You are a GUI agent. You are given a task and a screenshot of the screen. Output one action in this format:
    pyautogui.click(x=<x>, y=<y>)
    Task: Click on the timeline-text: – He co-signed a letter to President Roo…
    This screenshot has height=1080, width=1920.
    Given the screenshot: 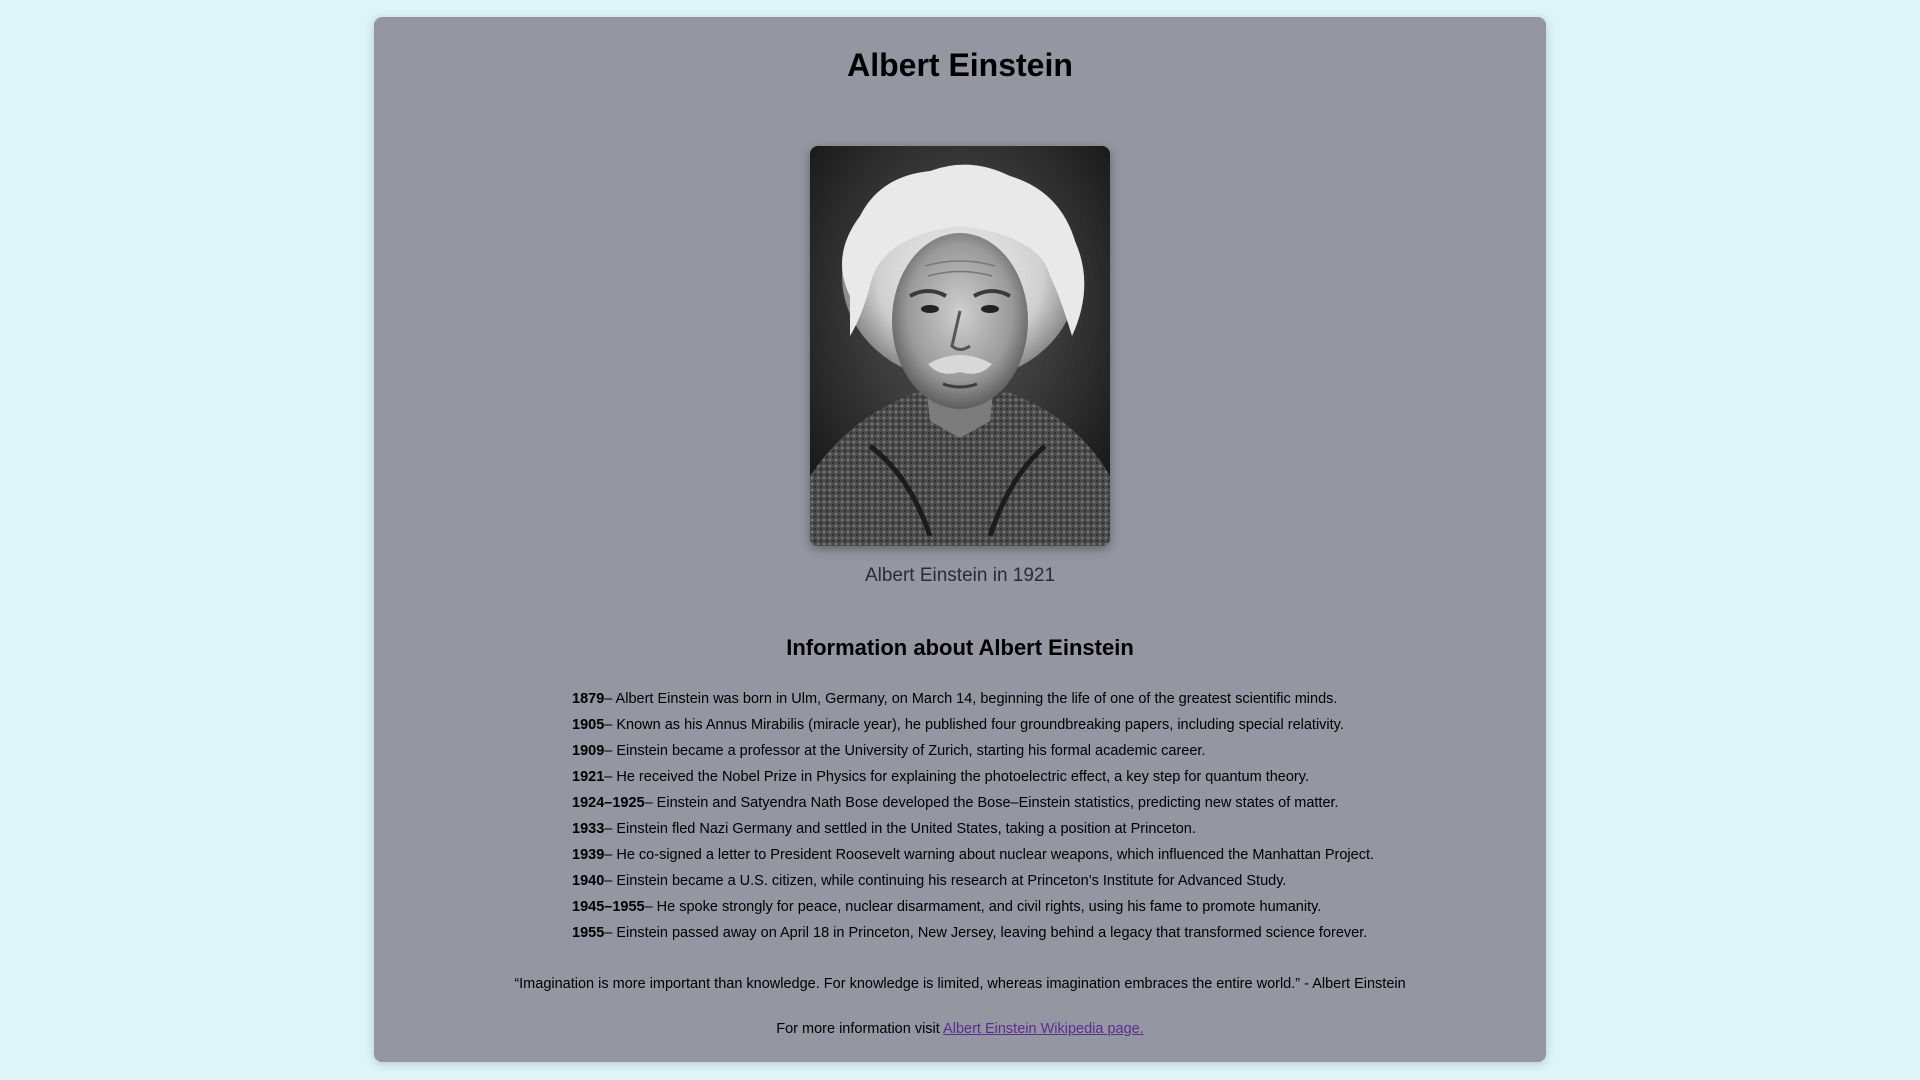 What is the action you would take?
    pyautogui.click(x=989, y=855)
    